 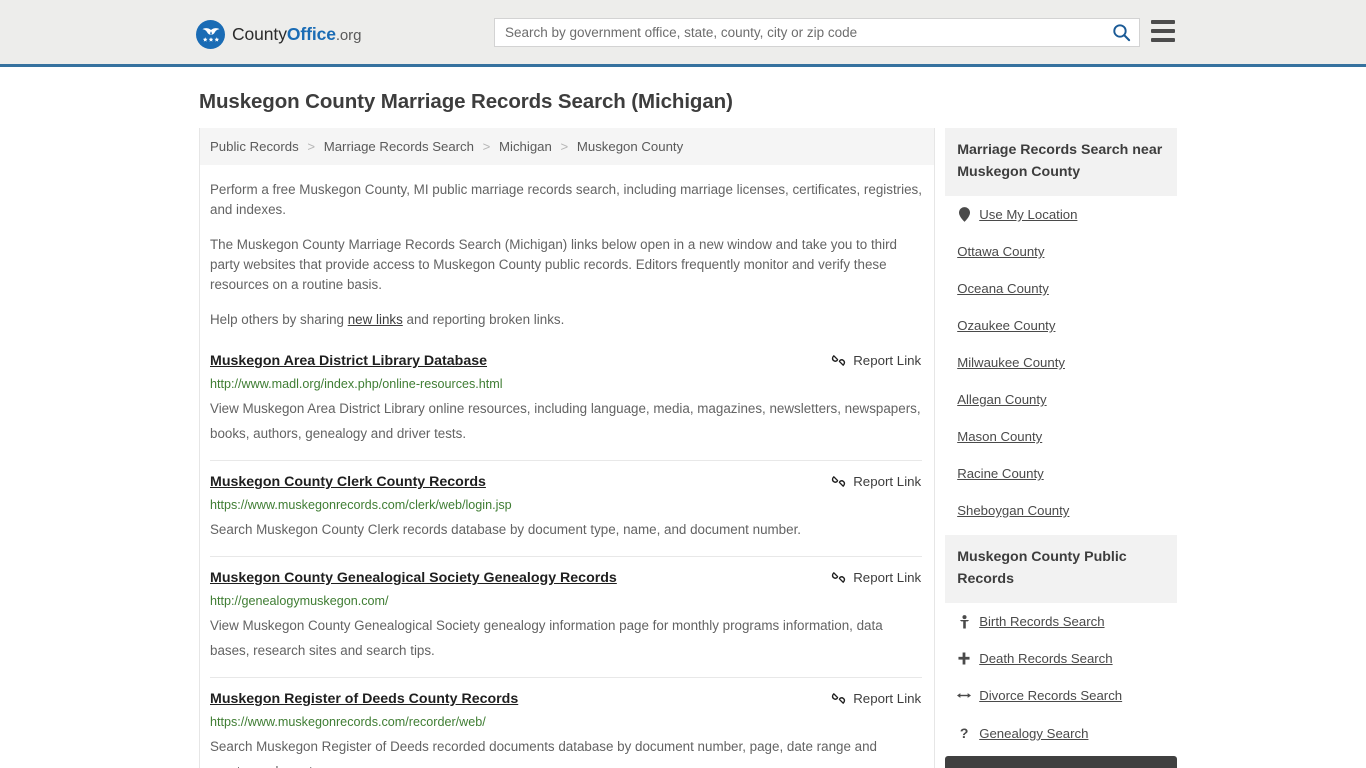 I want to click on sidebar-item-marriage-records: Marriage Records Search, so click(x=1061, y=762).